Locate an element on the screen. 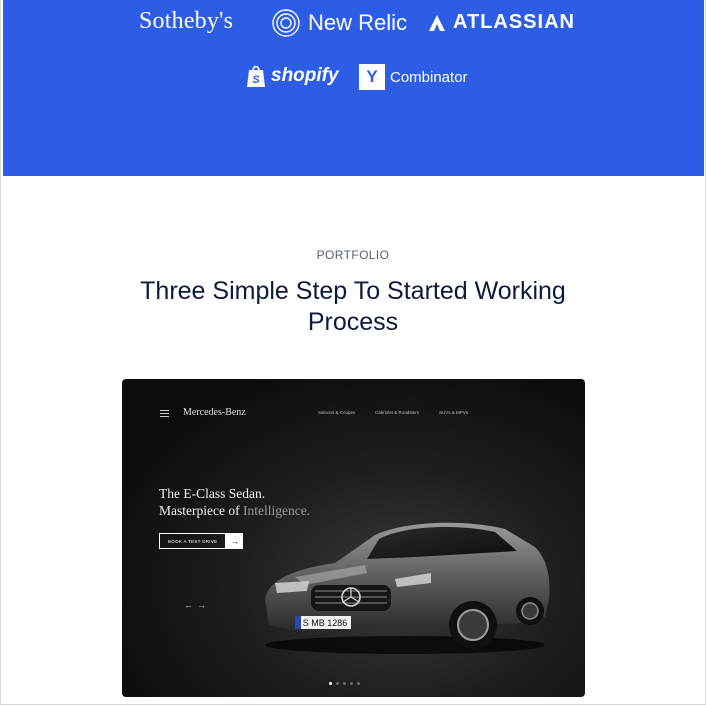 The width and height of the screenshot is (706, 706). mockup-slider-dots is located at coordinates (344, 683).